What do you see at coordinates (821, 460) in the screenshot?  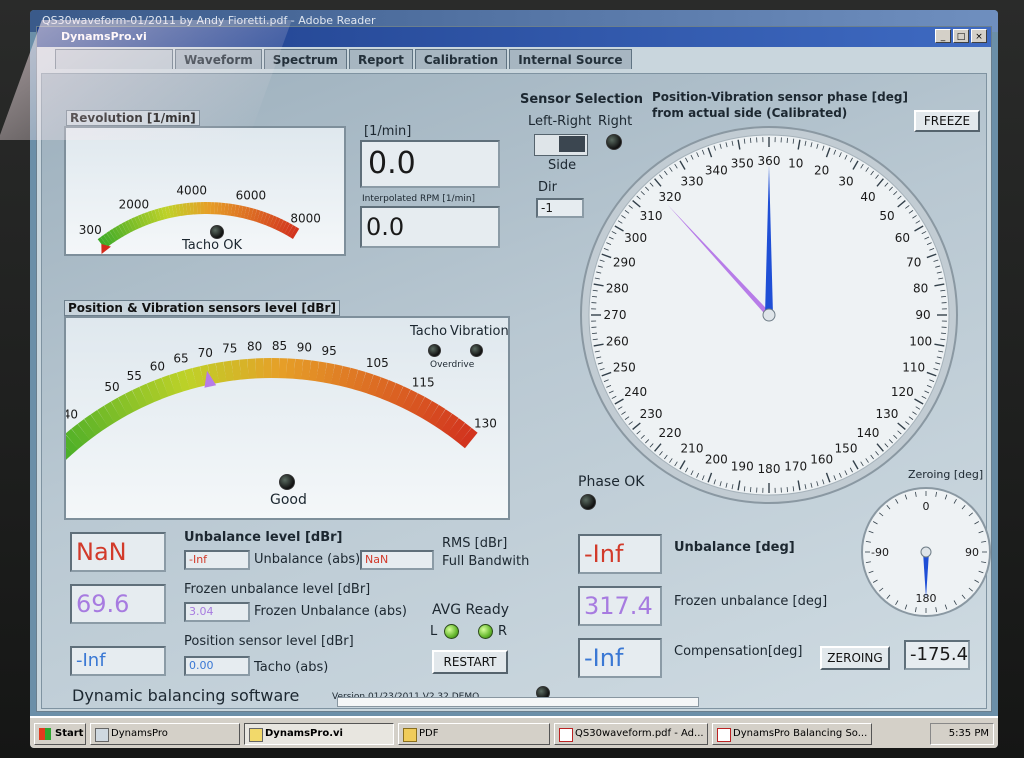 I see `phase-dial-tick-label: 160` at bounding box center [821, 460].